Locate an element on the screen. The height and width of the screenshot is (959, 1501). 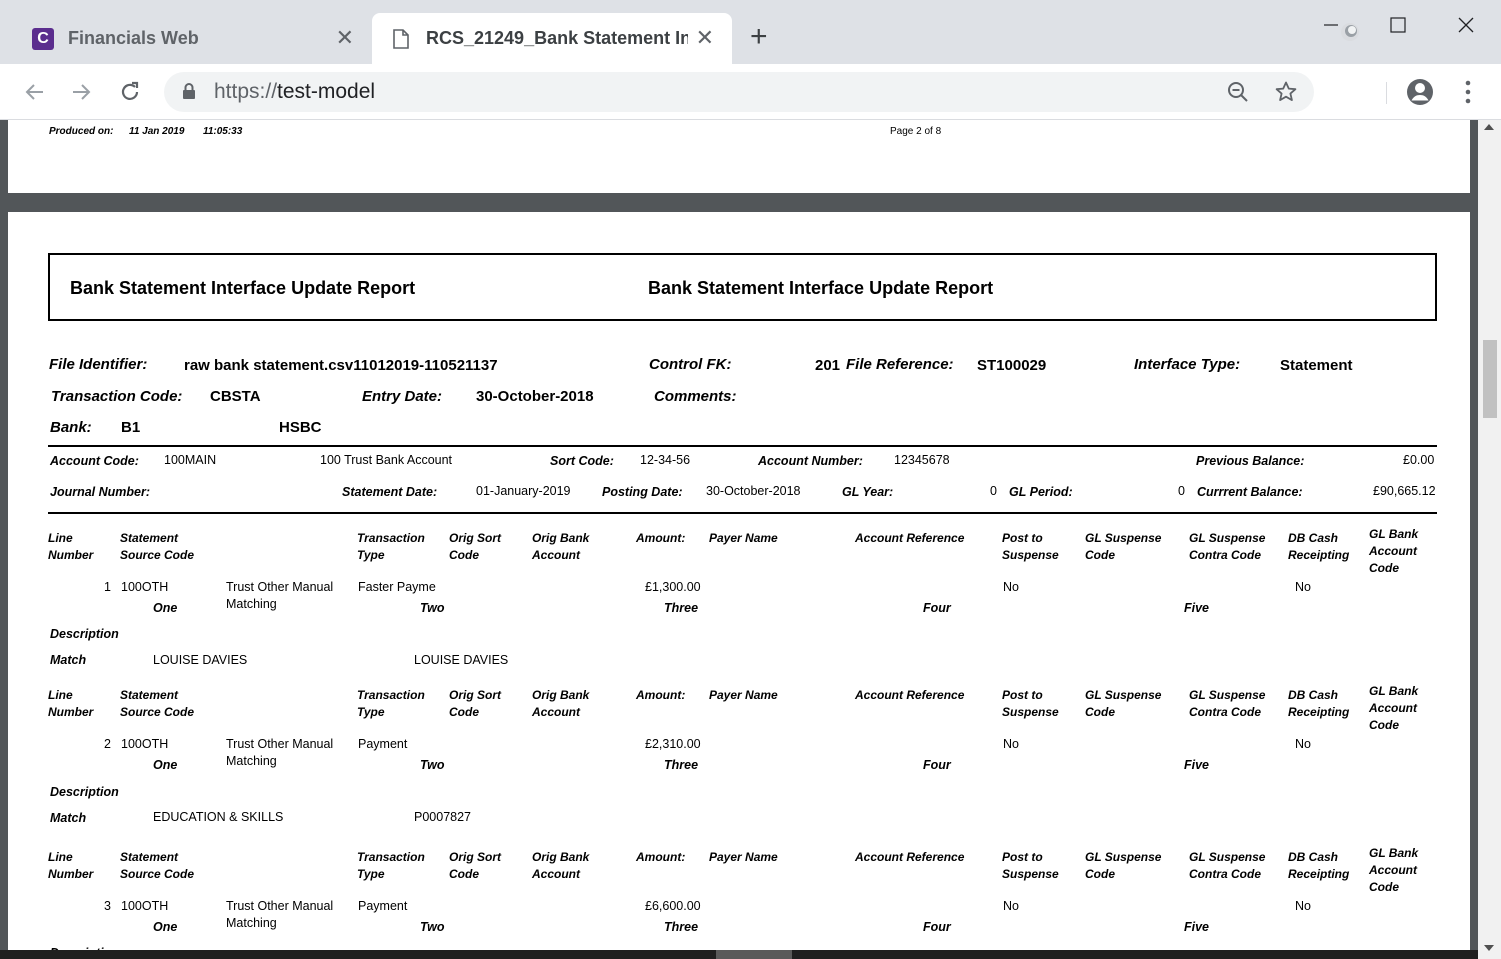
tab-financials-web: C Financials Web ✕ is located at coordinates (193, 38).